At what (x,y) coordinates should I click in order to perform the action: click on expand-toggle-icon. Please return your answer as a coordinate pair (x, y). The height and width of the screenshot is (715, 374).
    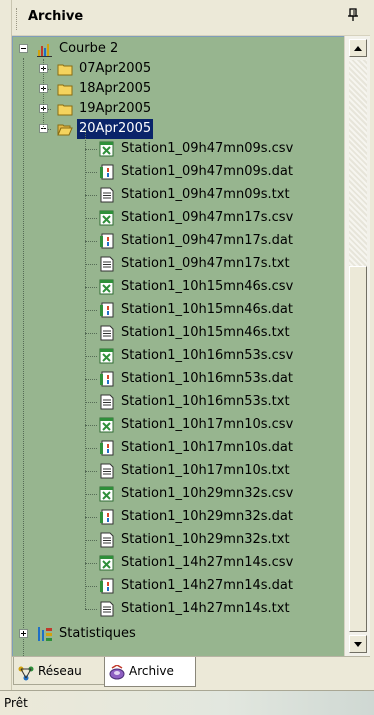
    Looking at the image, I should click on (23, 633).